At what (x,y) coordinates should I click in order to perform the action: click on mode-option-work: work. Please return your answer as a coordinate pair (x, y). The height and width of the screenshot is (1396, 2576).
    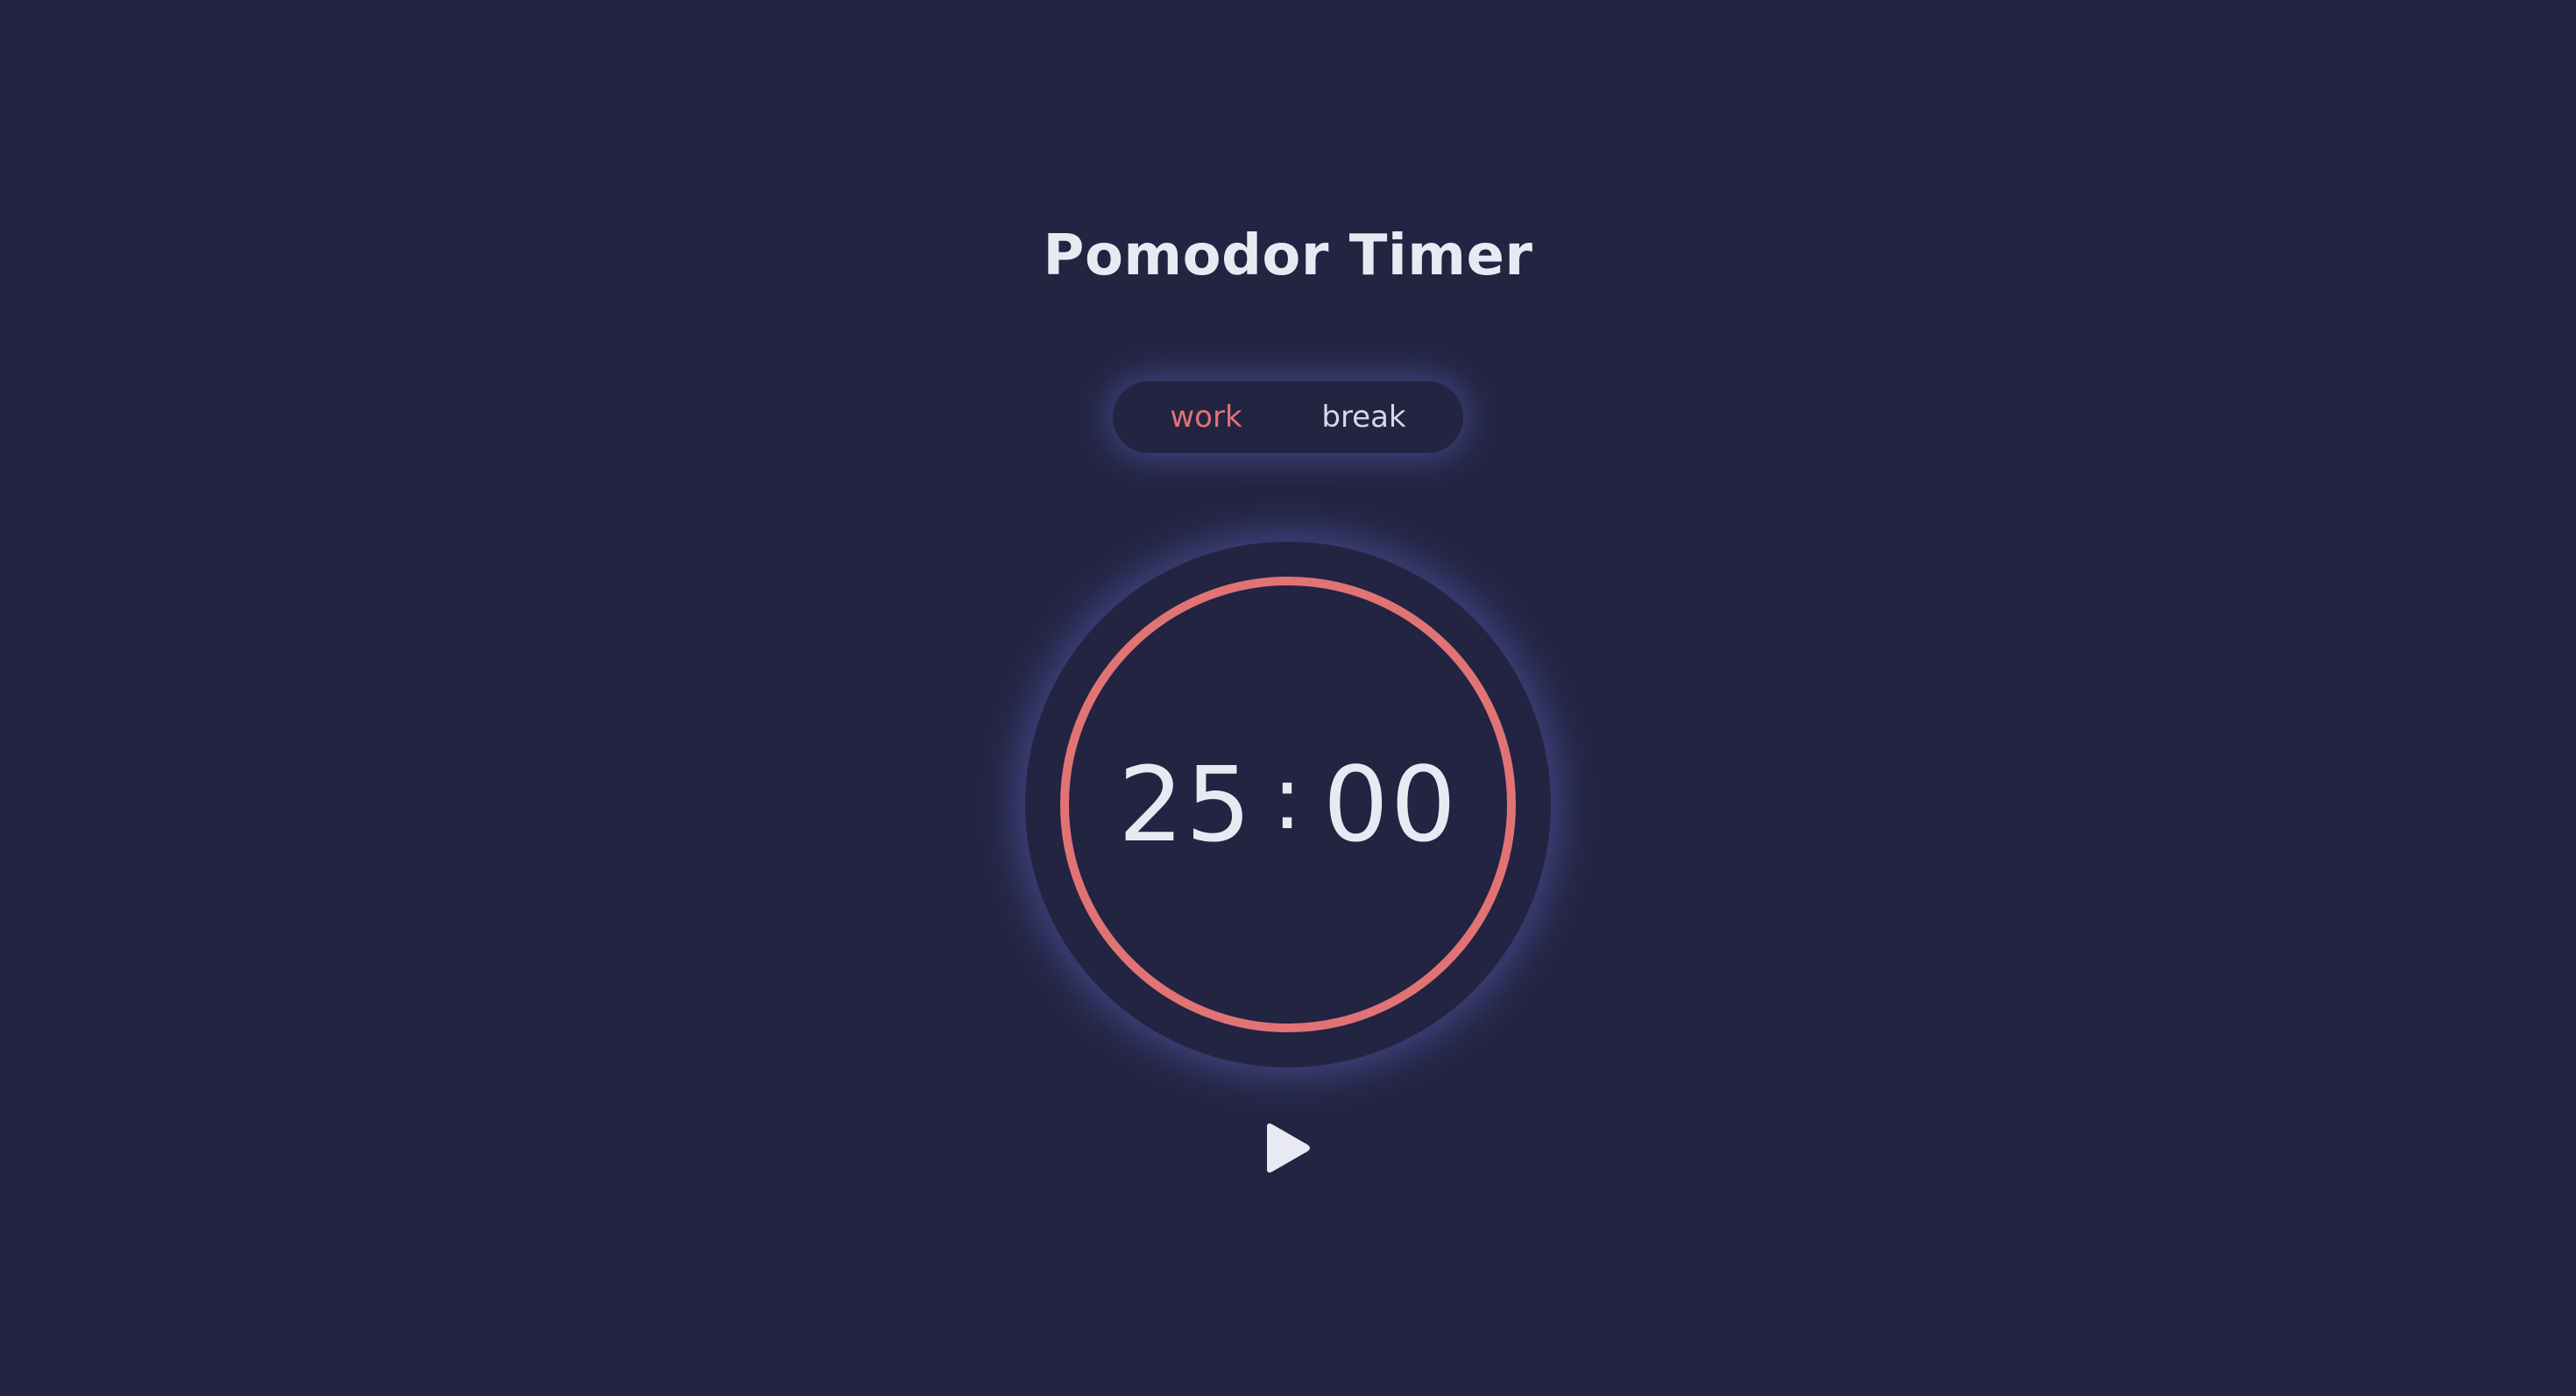
    Looking at the image, I should click on (1205, 417).